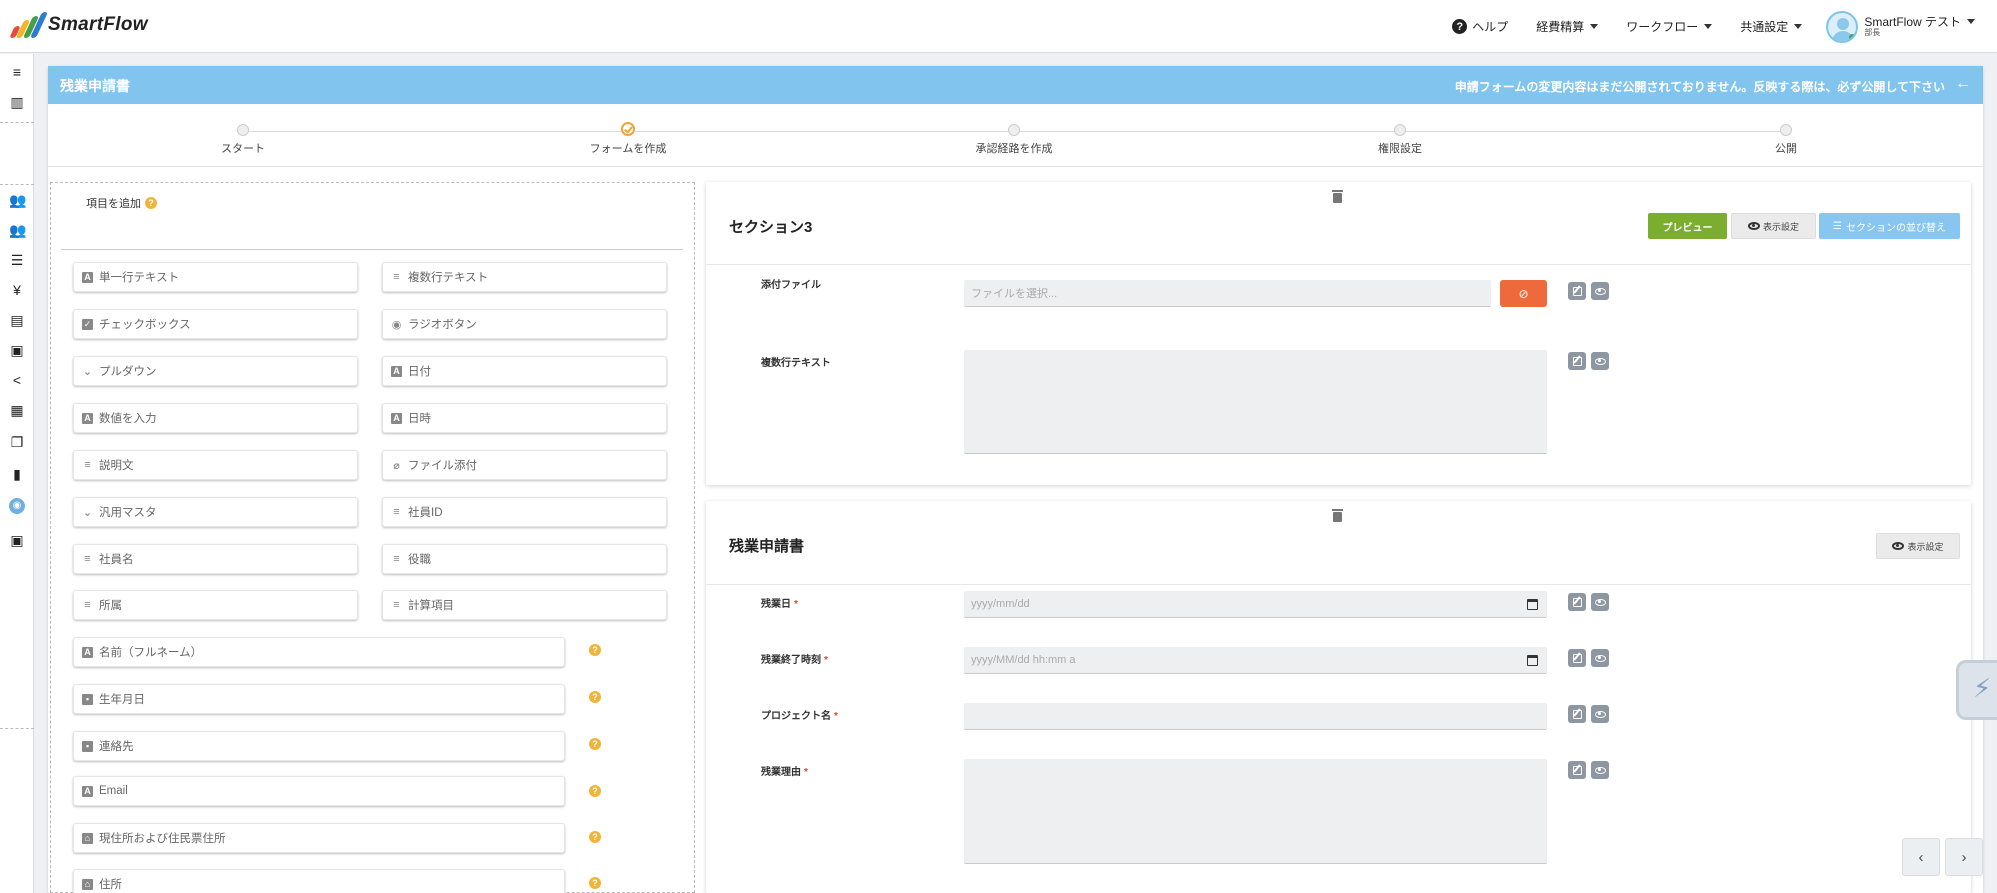  What do you see at coordinates (524, 465) in the screenshot?
I see `palette-item-file: ⌀ ファイル添付` at bounding box center [524, 465].